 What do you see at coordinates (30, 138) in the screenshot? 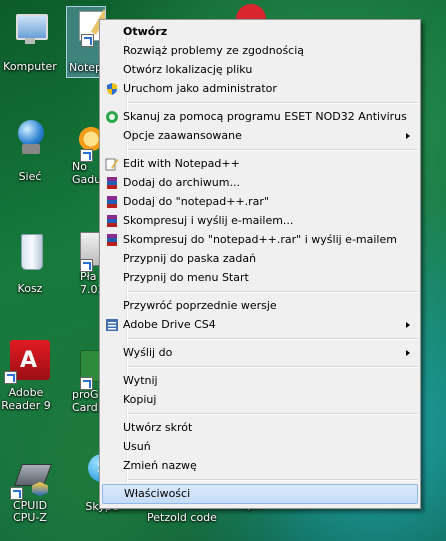
I see `network-globe-icon` at bounding box center [30, 138].